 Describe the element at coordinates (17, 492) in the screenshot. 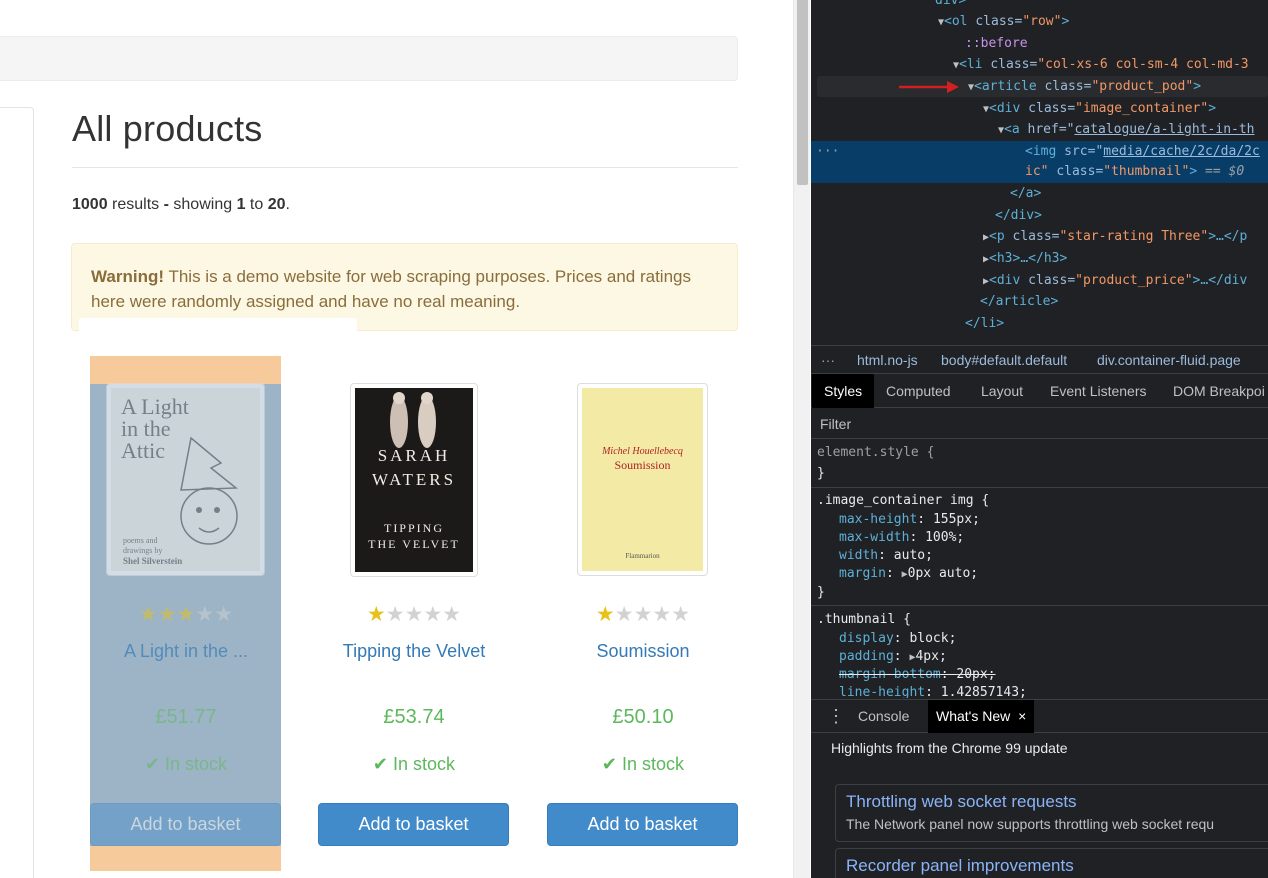

I see `category-sidebar` at that location.